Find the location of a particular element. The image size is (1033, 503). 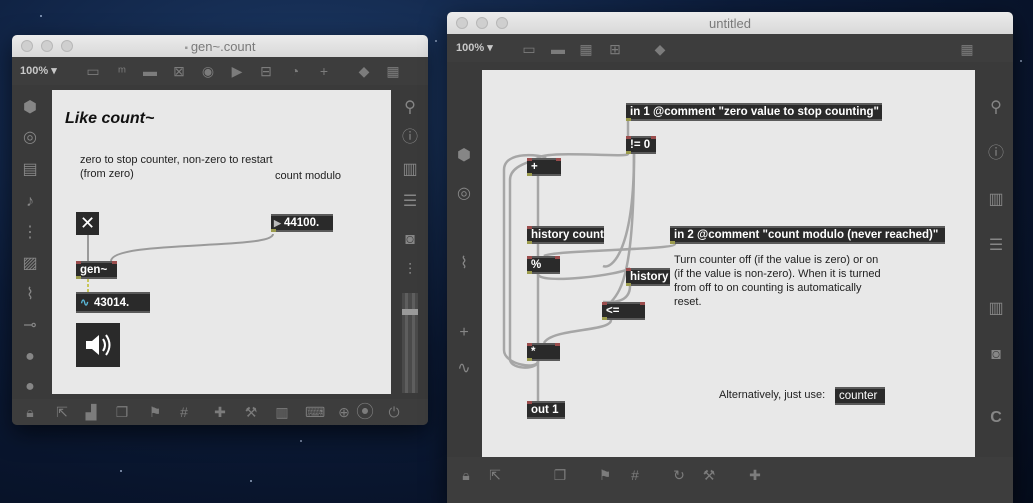

device-icon: ▤ is located at coordinates (30, 170).